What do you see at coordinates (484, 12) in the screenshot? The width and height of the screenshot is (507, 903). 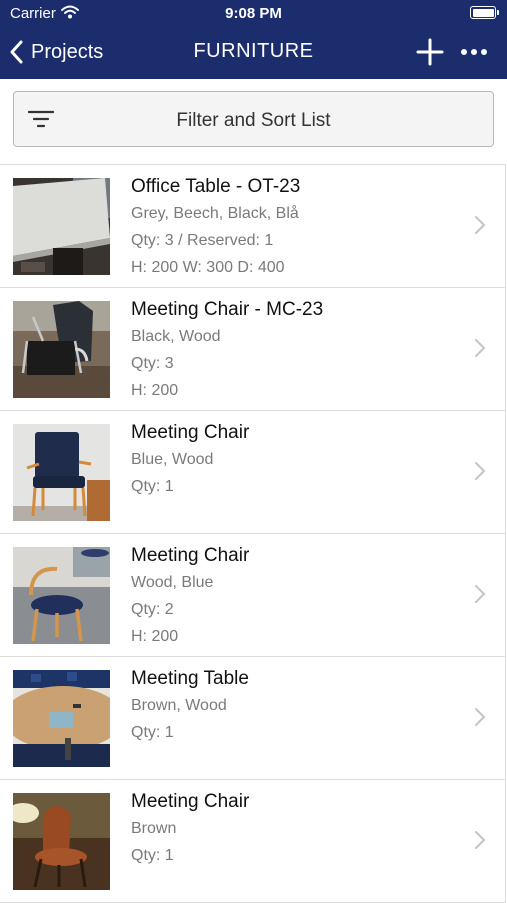 I see `battery-icon` at bounding box center [484, 12].